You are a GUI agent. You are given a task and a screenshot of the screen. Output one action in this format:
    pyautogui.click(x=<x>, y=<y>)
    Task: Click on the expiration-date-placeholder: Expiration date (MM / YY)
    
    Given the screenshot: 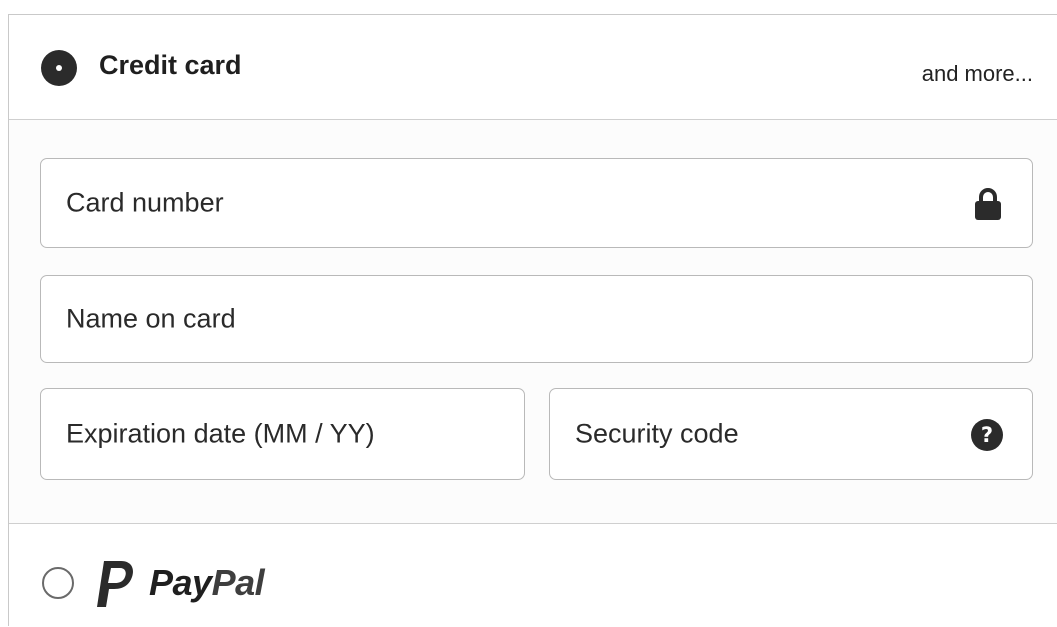 What is the action you would take?
    pyautogui.click(x=220, y=433)
    